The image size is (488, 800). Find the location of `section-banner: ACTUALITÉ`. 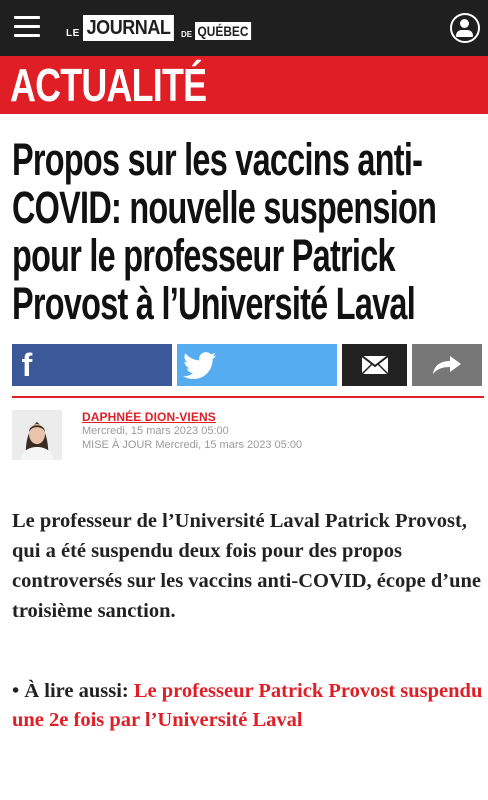

section-banner: ACTUALITÉ is located at coordinates (244, 85).